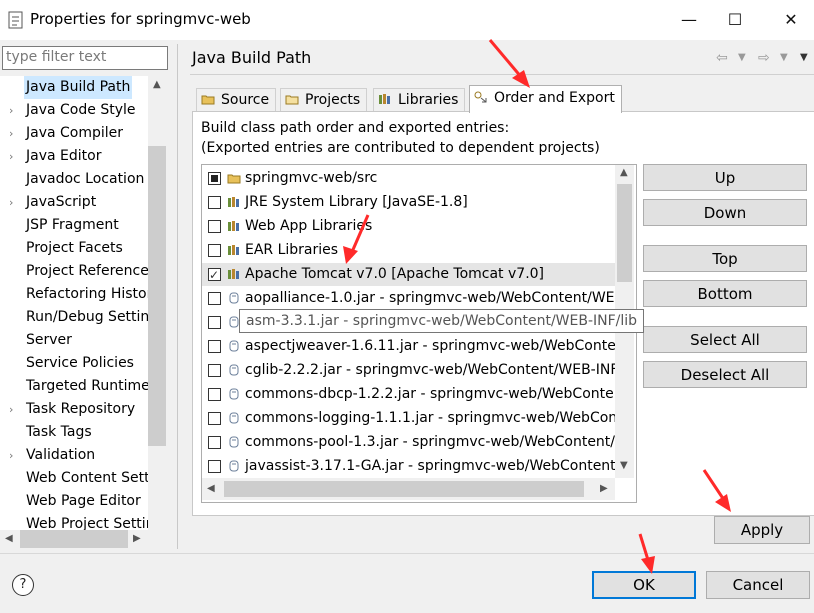 Image resolution: width=814 pixels, height=613 pixels. Describe the element at coordinates (74, 156) in the screenshot. I see `tree-item: › Java Editor` at that location.